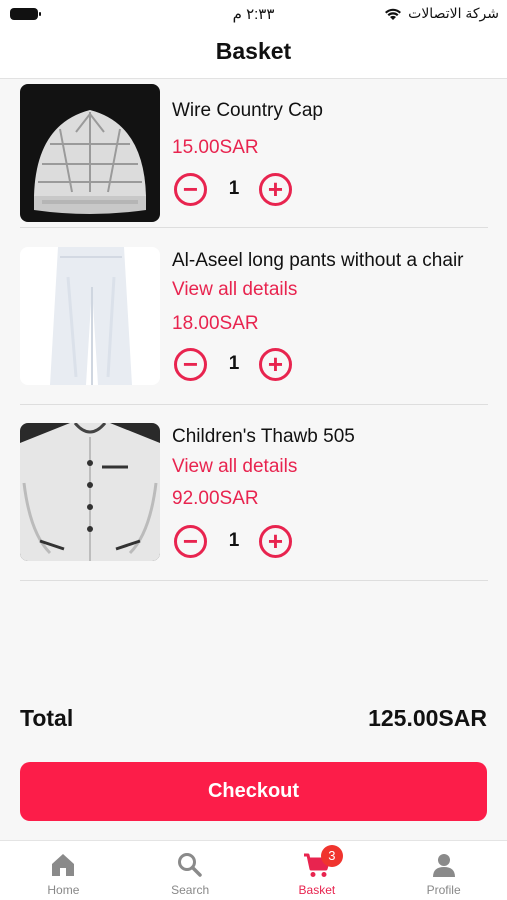  I want to click on tab-label: Profile, so click(443, 890).